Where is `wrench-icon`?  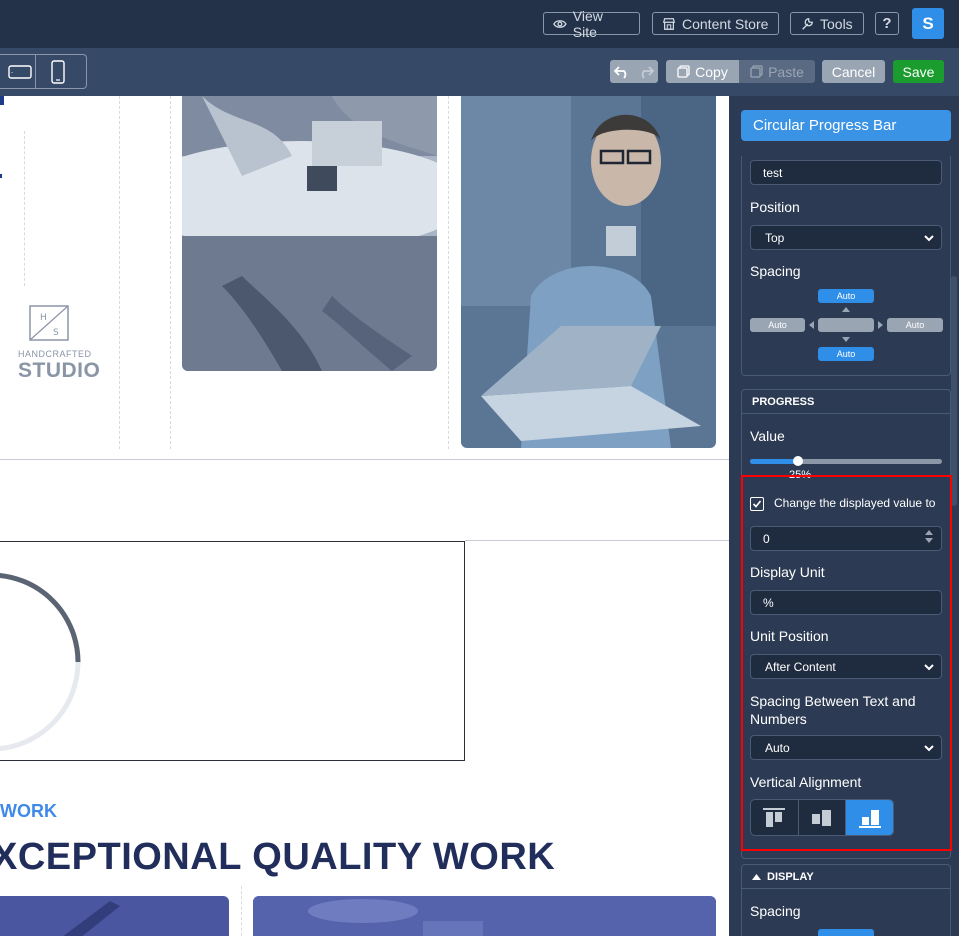
wrench-icon is located at coordinates (807, 23).